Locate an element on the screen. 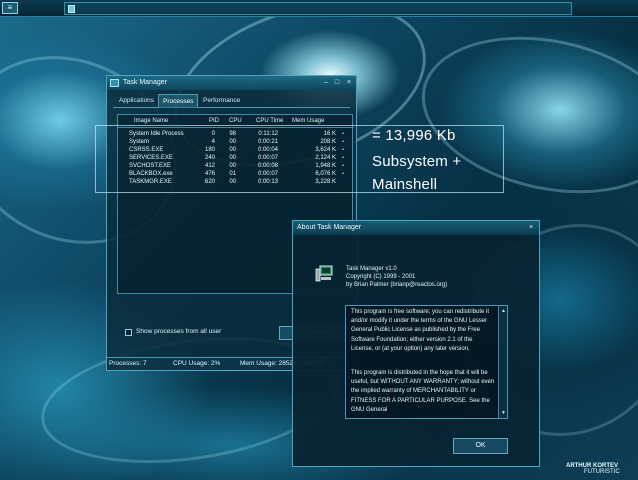  about-version: Task Manager v1.0 is located at coordinates (371, 269).